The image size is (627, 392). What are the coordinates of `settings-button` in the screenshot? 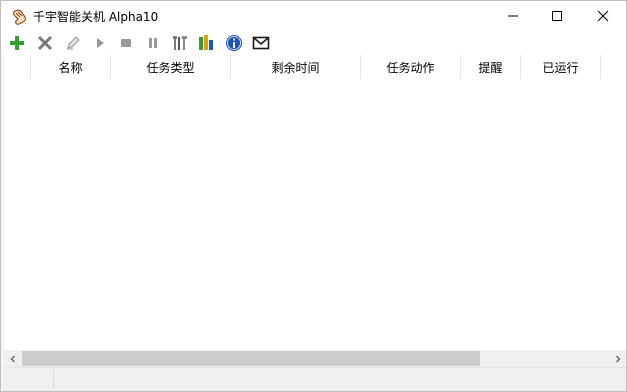 It's located at (180, 43).